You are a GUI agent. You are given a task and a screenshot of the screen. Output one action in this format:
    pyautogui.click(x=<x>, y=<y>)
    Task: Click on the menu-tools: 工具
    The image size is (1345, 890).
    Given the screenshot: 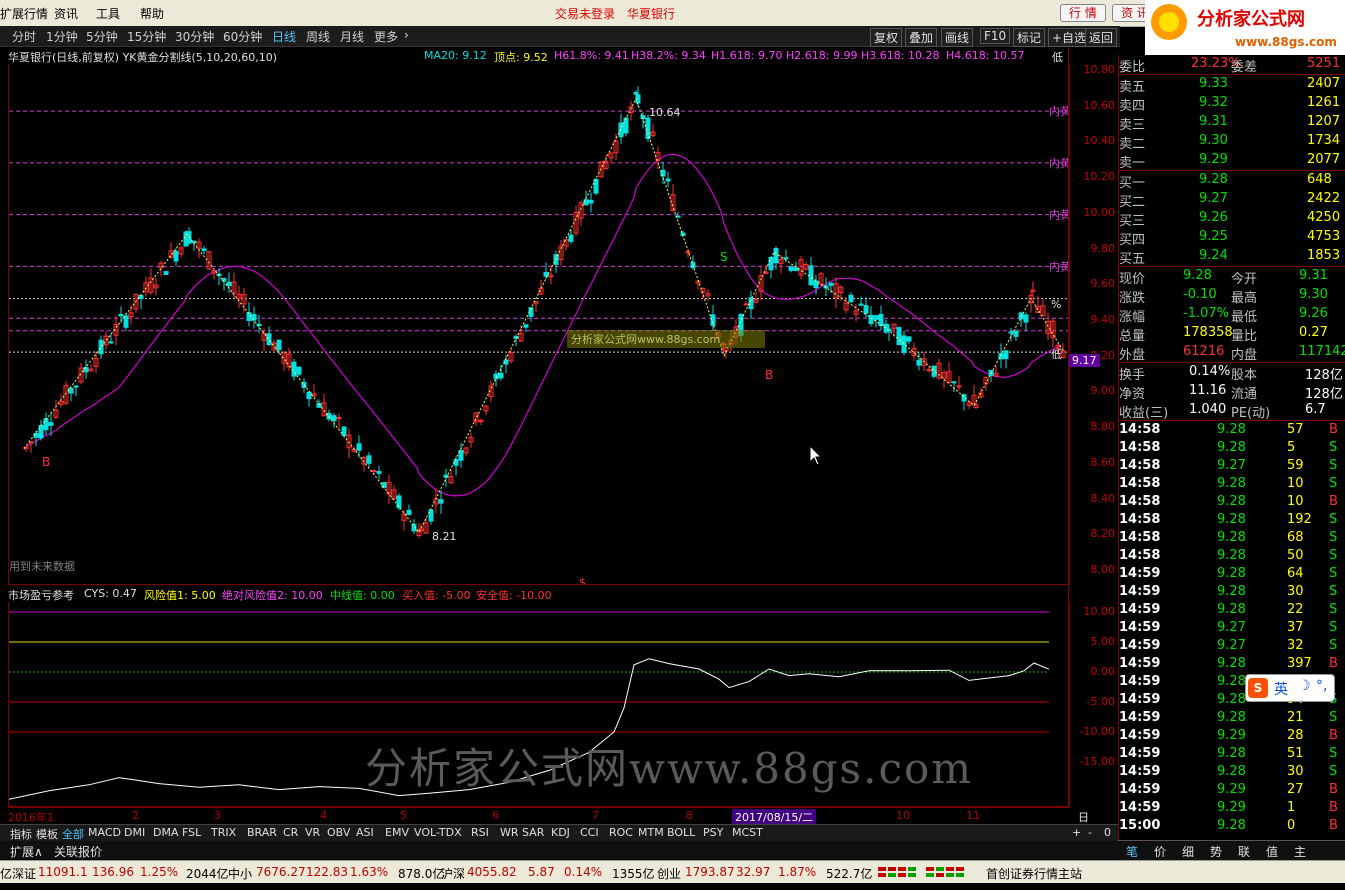 What is the action you would take?
    pyautogui.click(x=108, y=13)
    